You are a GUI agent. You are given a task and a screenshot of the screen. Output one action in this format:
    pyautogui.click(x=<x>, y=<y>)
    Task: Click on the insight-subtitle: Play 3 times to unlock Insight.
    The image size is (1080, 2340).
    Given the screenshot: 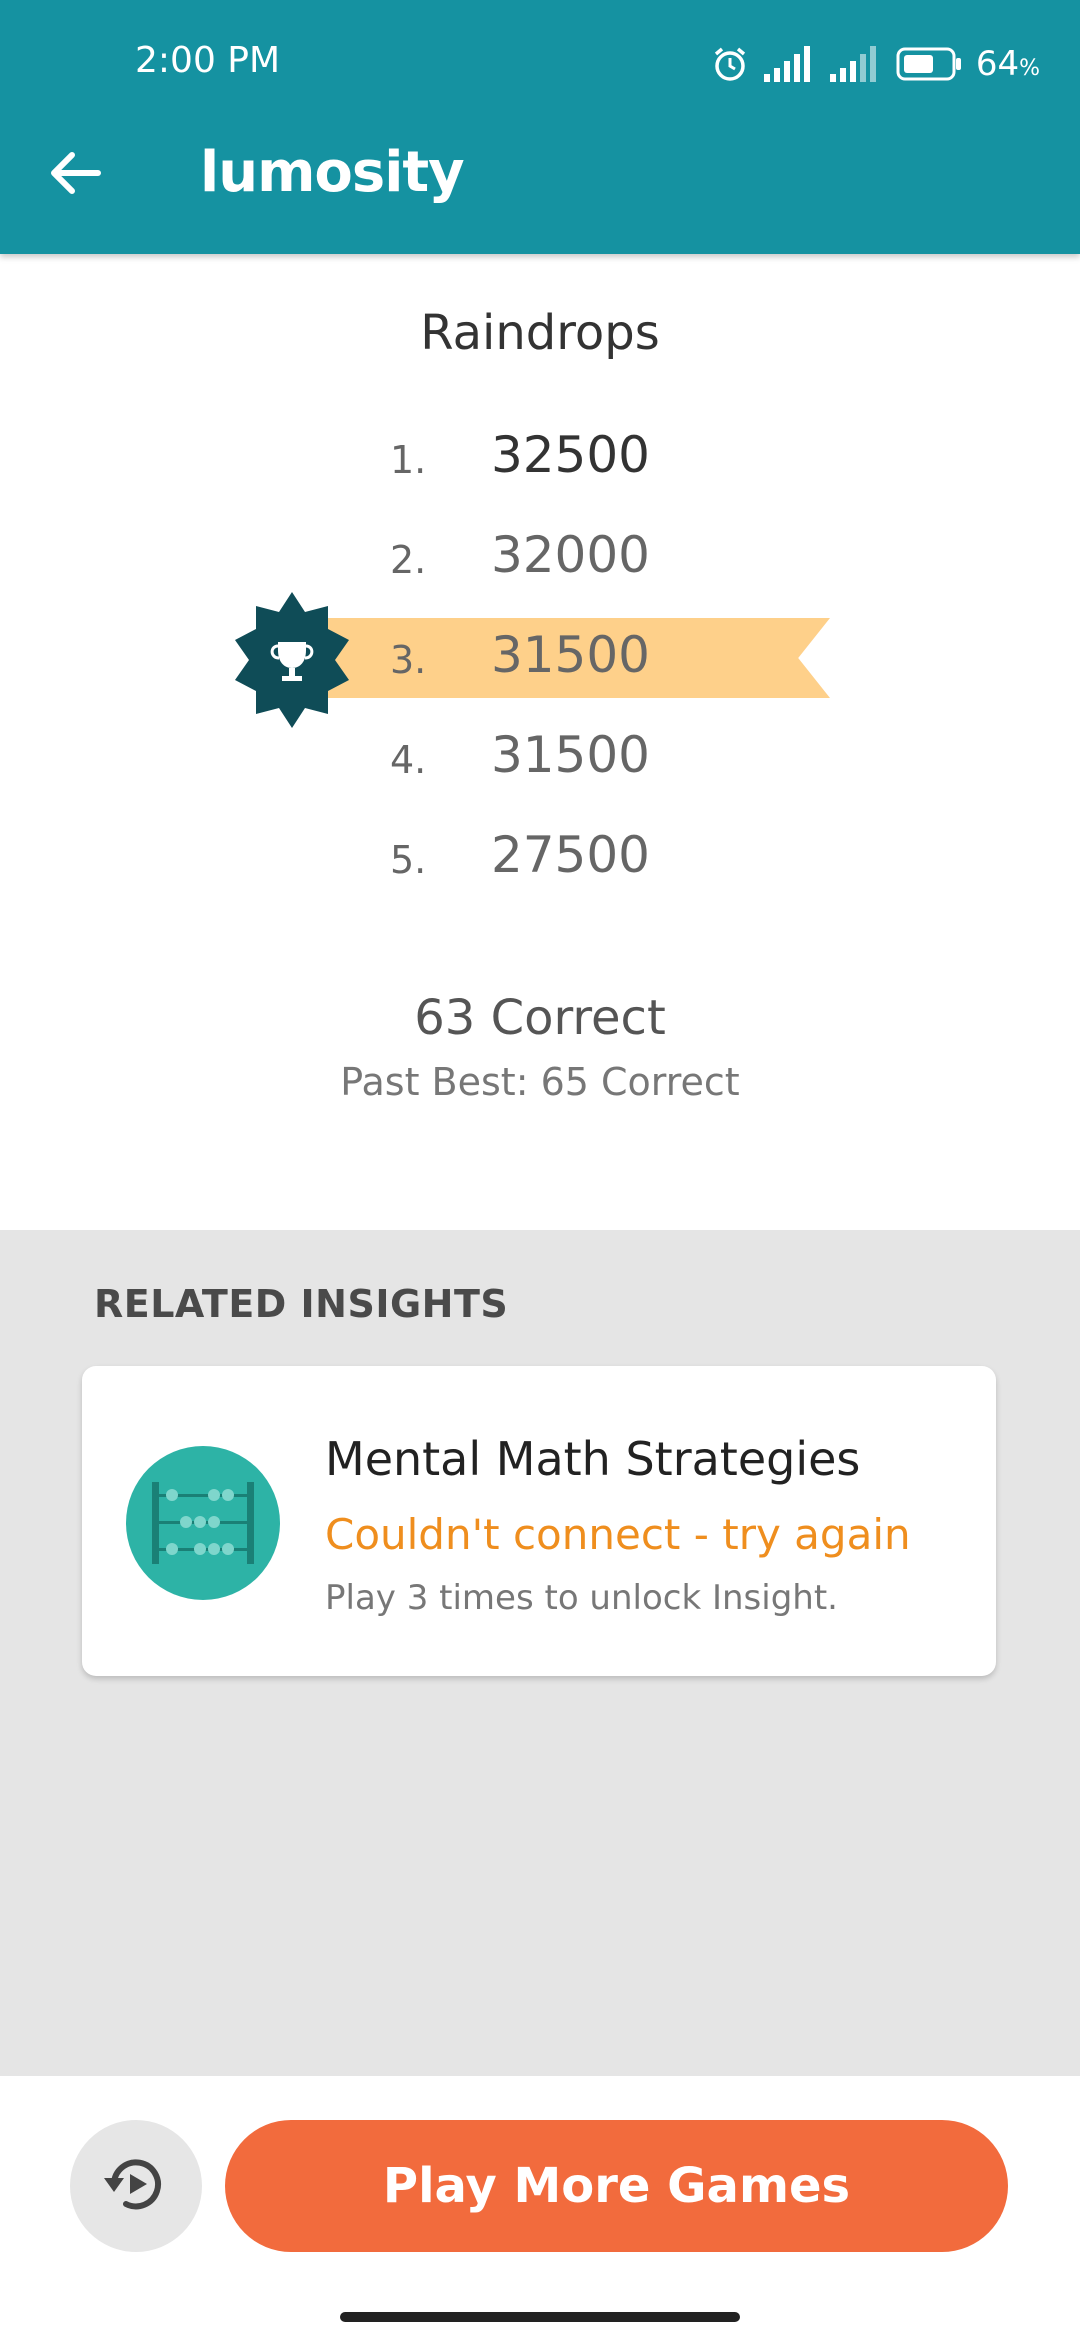 What is the action you would take?
    pyautogui.click(x=581, y=1598)
    